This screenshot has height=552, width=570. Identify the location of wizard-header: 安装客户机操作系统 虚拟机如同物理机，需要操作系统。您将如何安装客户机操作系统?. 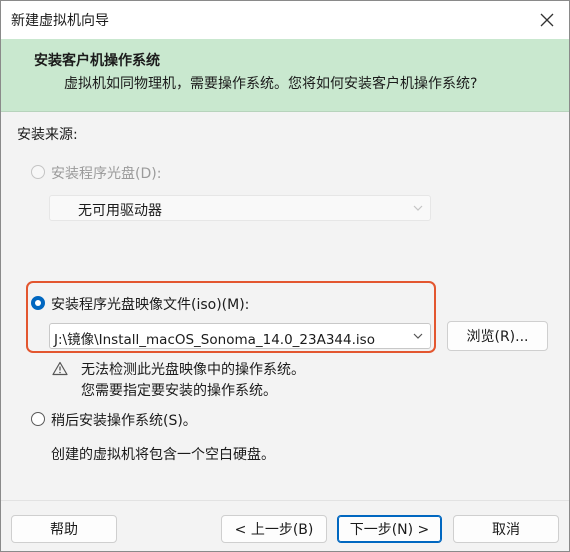
(285, 75).